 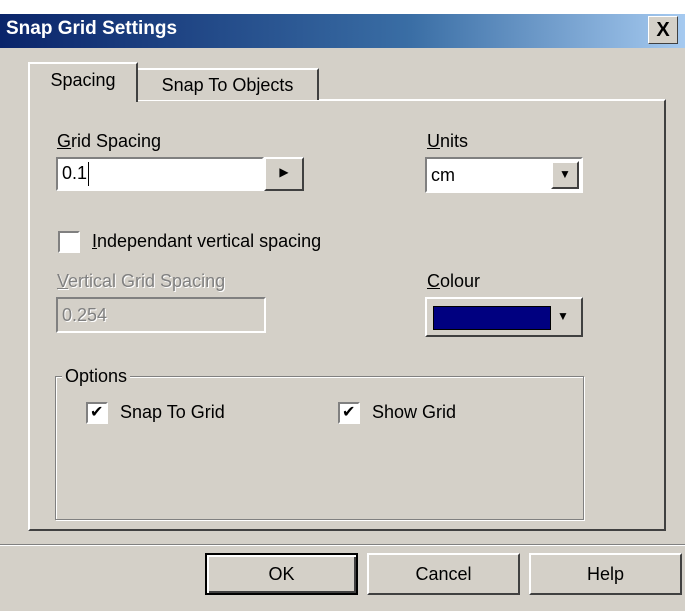 What do you see at coordinates (63, 281) in the screenshot?
I see `vertical-mnemonic: V` at bounding box center [63, 281].